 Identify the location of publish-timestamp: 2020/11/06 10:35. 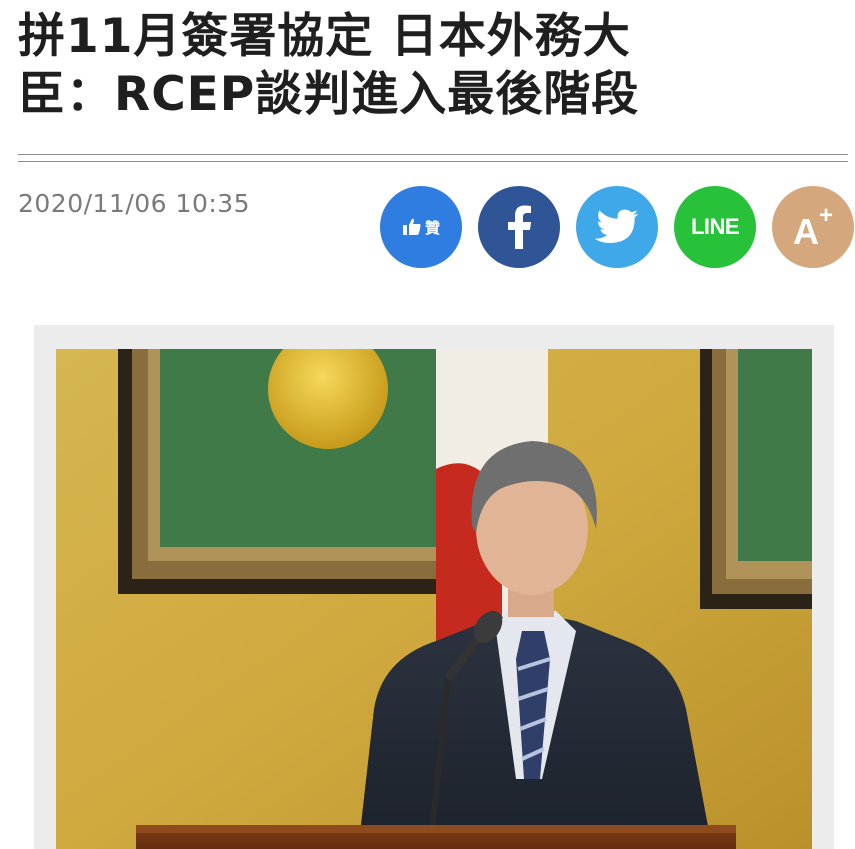
(134, 203).